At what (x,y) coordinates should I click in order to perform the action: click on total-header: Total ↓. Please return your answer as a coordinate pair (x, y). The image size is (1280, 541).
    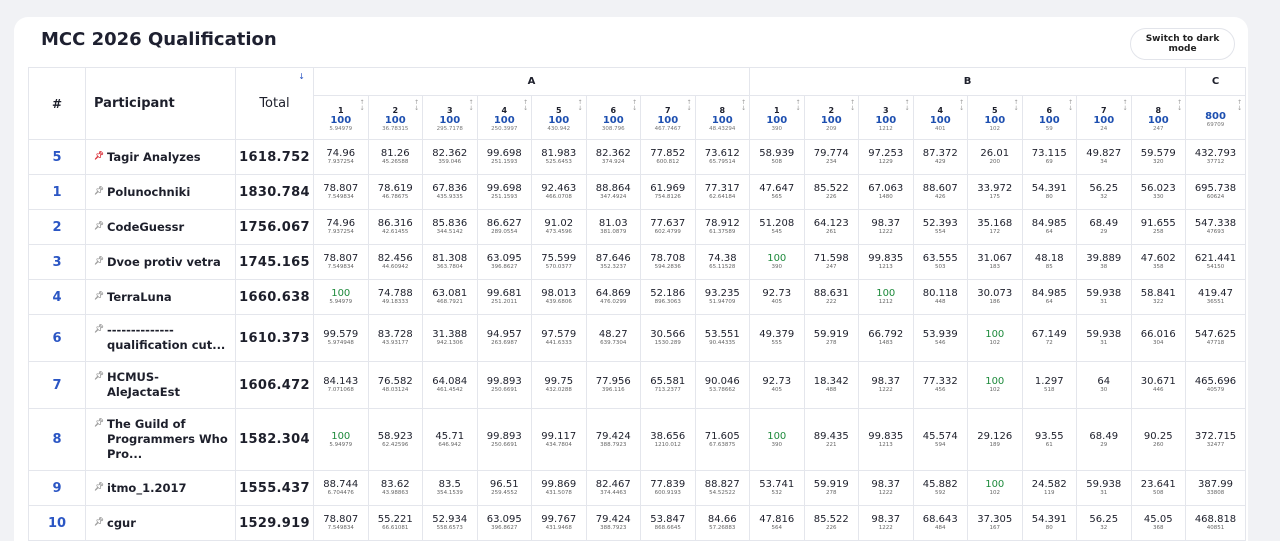
    Looking at the image, I should click on (274, 103).